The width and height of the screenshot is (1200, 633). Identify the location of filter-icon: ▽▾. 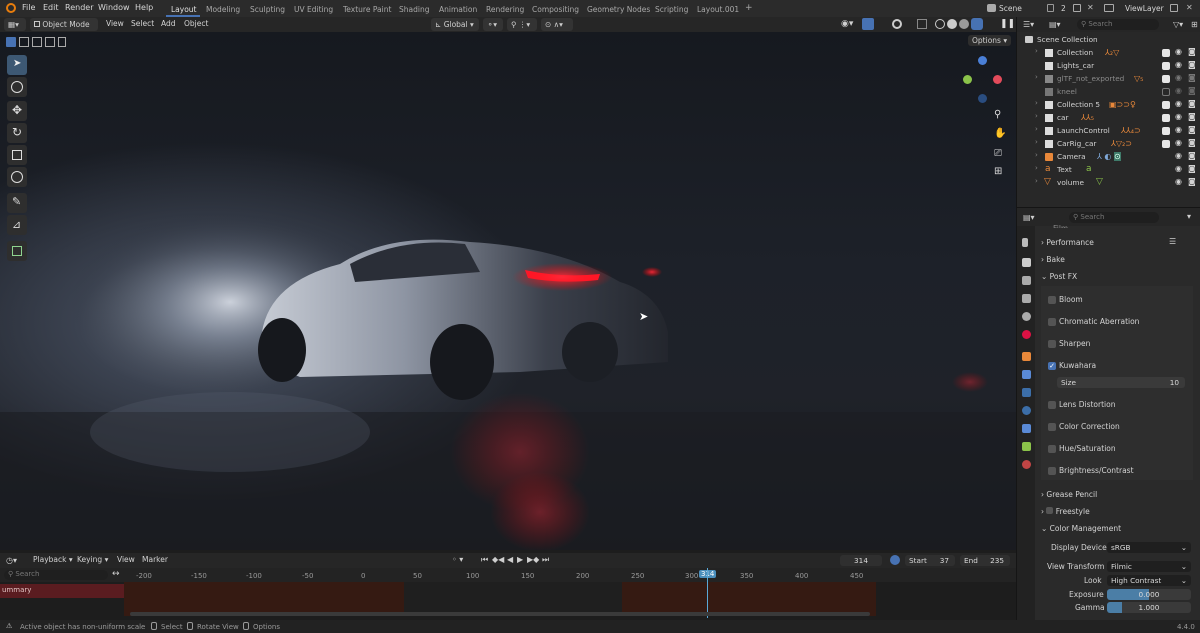
(1178, 24).